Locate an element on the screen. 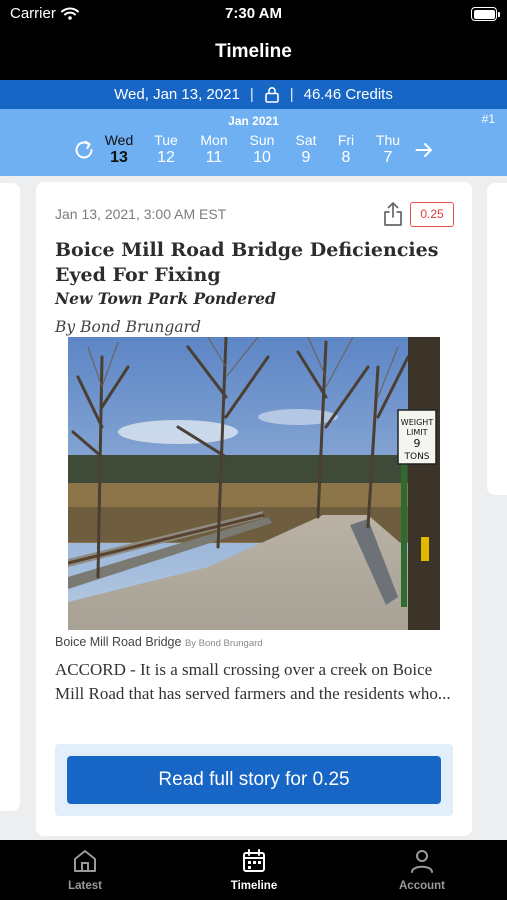  day-name: Wed is located at coordinates (119, 140).